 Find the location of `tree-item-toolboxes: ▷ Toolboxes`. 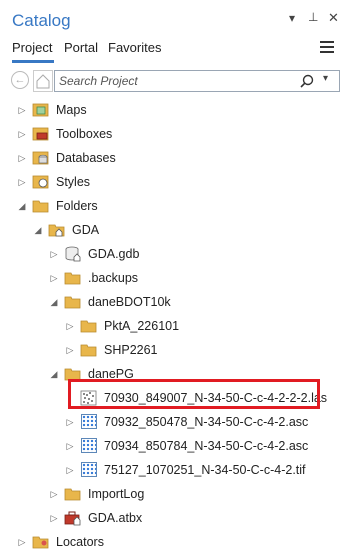

tree-item-toolboxes: ▷ Toolboxes is located at coordinates (175, 135).